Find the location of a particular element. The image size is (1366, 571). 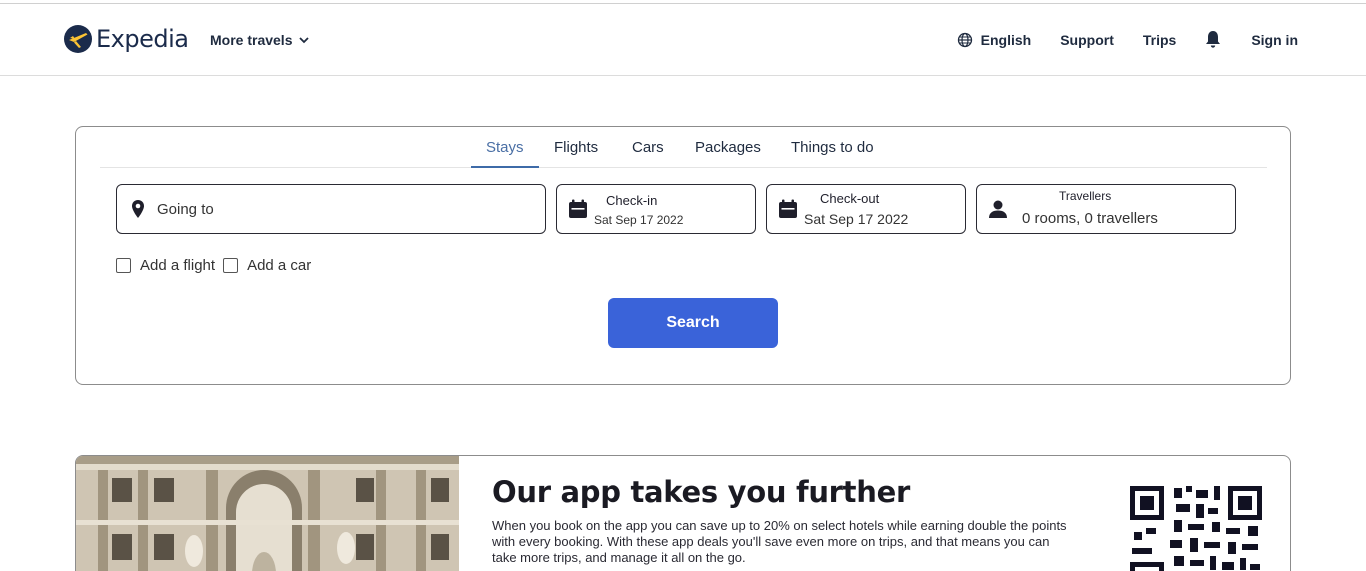

going-to-field: Going to is located at coordinates (331, 209).